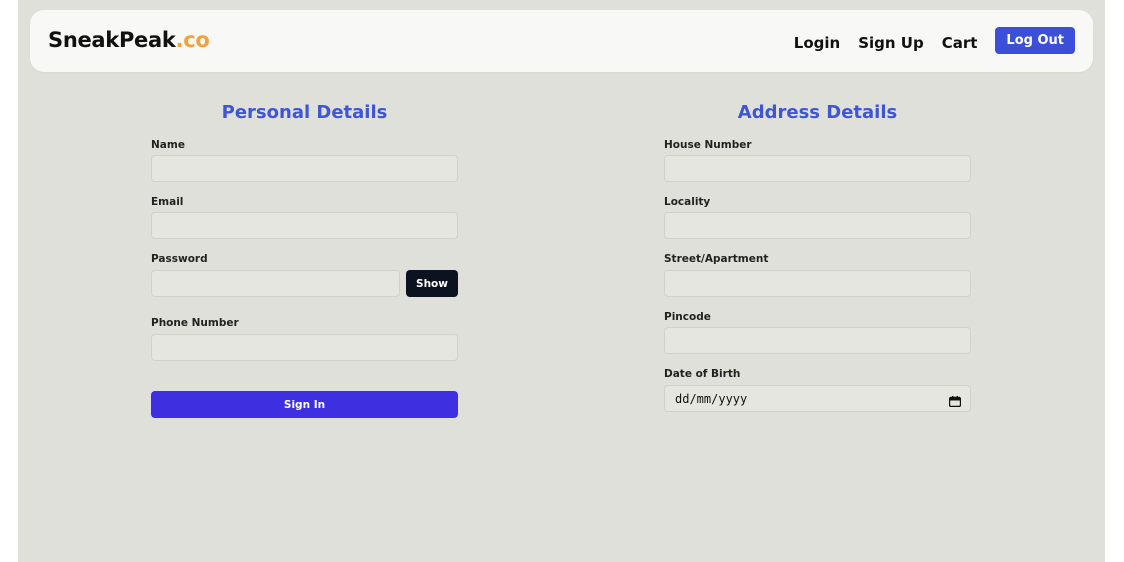 The width and height of the screenshot is (1124, 562). Describe the element at coordinates (561, 41) in the screenshot. I see `navbar: SneakPeak.co Login Sign Up Cart Log Out` at that location.